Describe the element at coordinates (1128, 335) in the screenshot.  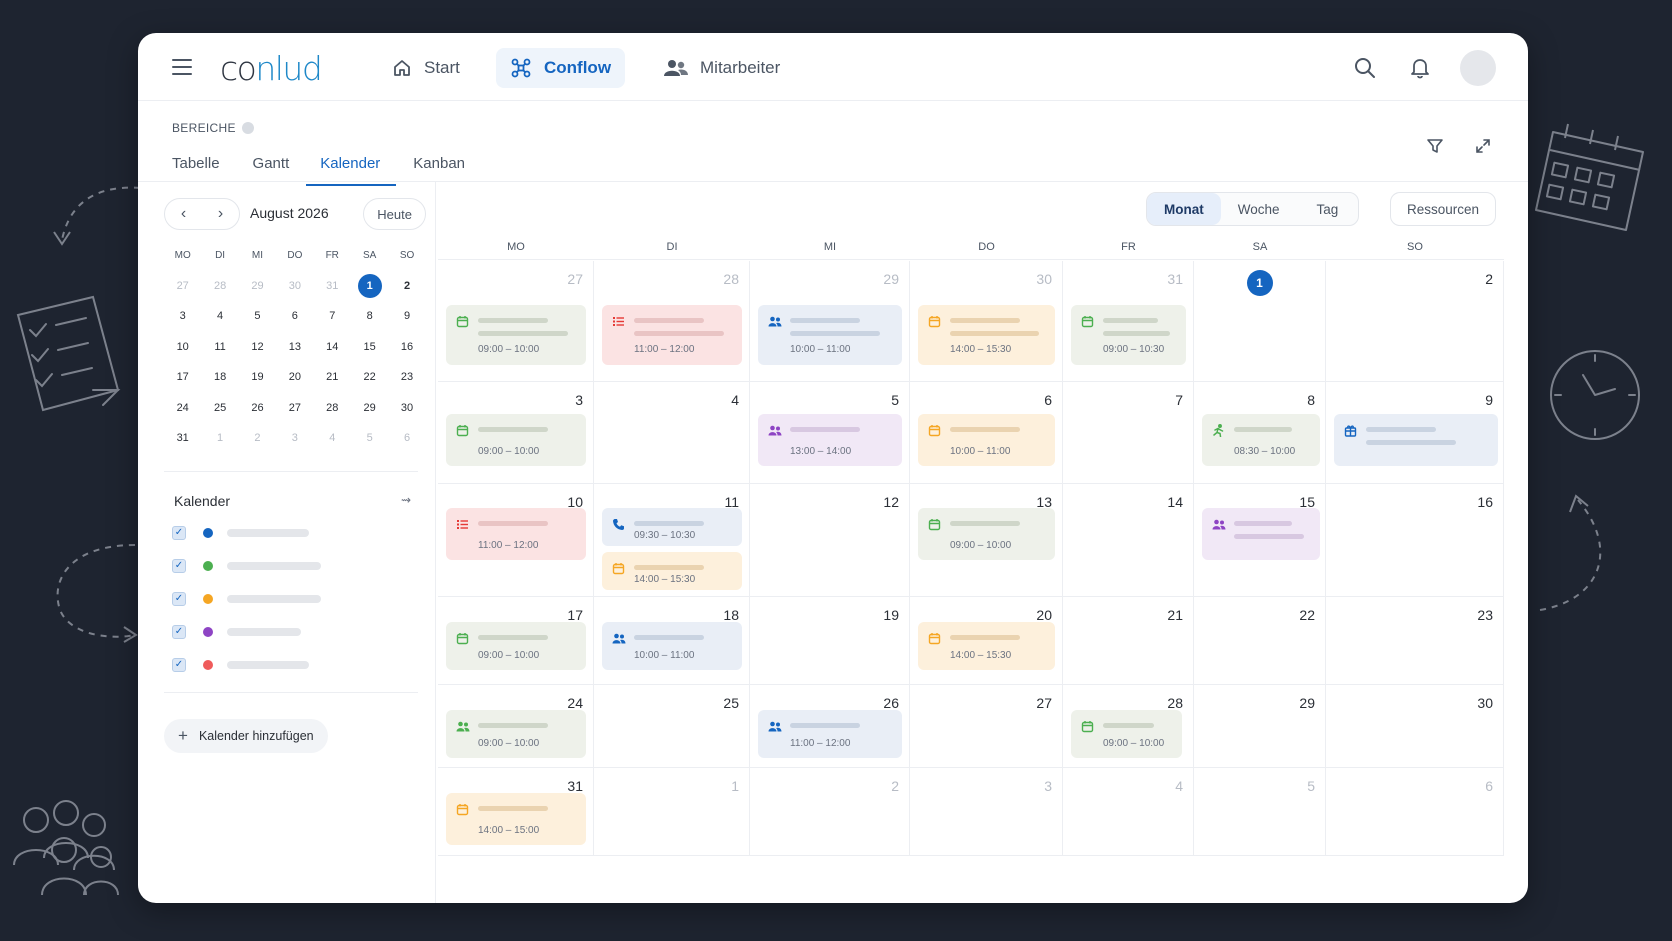
I see `calendar-event: 09:00 – 10:30` at that location.